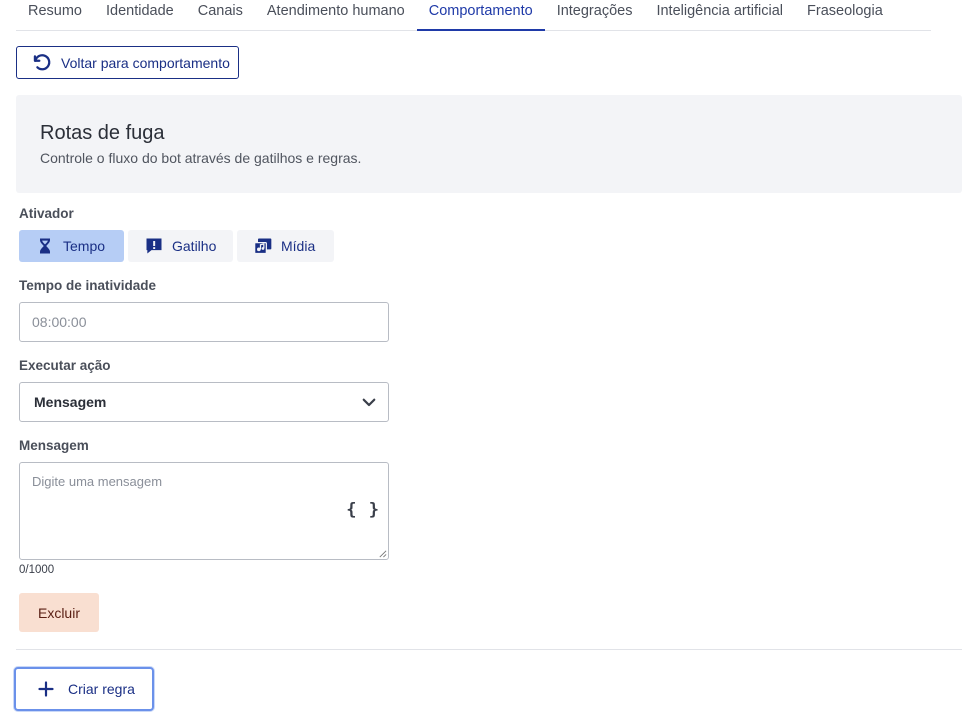  I want to click on resize-grip-icon, so click(382, 553).